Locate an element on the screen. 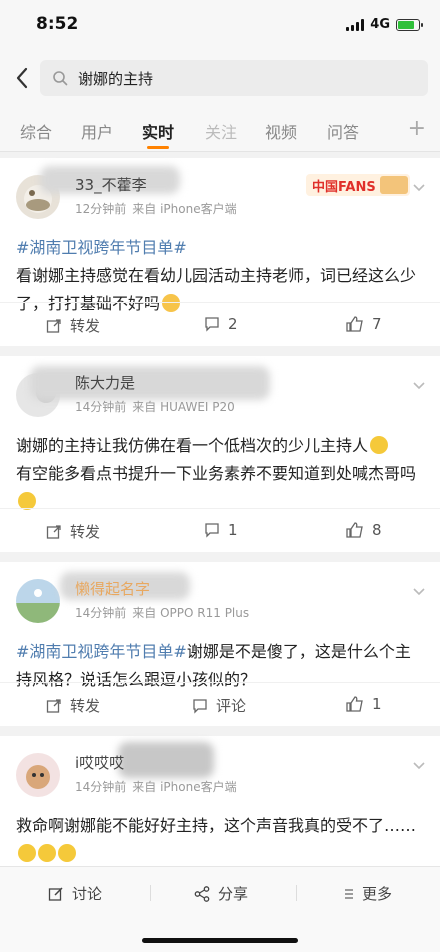  search-header: 谢娜的主持 is located at coordinates (220, 78).